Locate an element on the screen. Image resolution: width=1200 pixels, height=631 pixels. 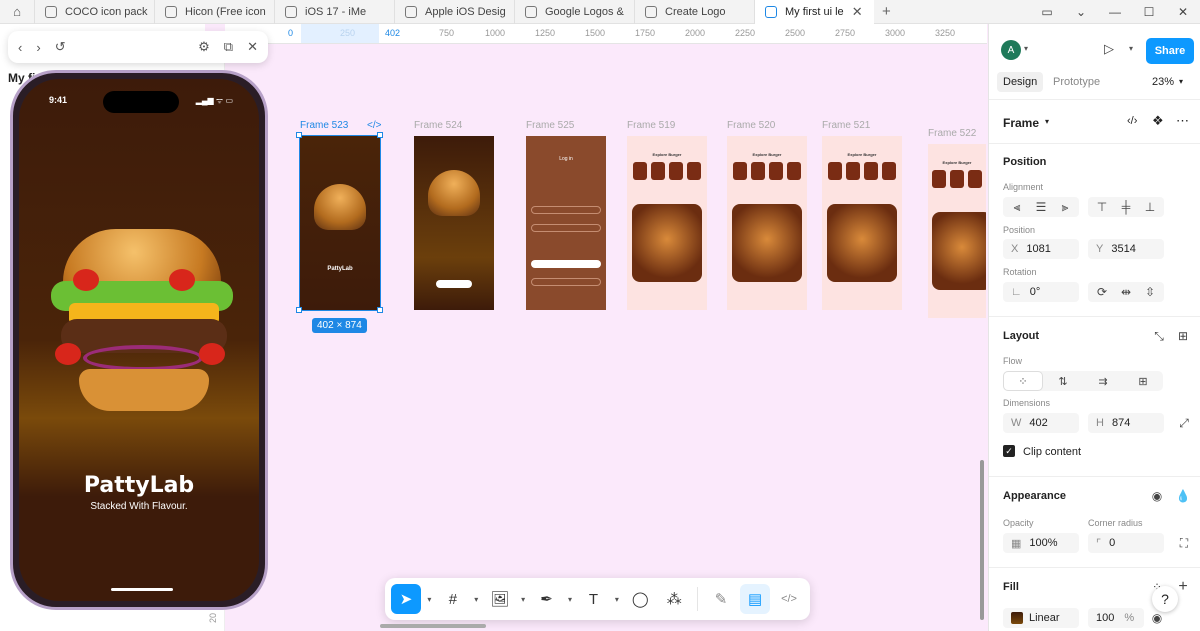
flip-vertical-icon: ⇳ is located at coordinates (1150, 292).